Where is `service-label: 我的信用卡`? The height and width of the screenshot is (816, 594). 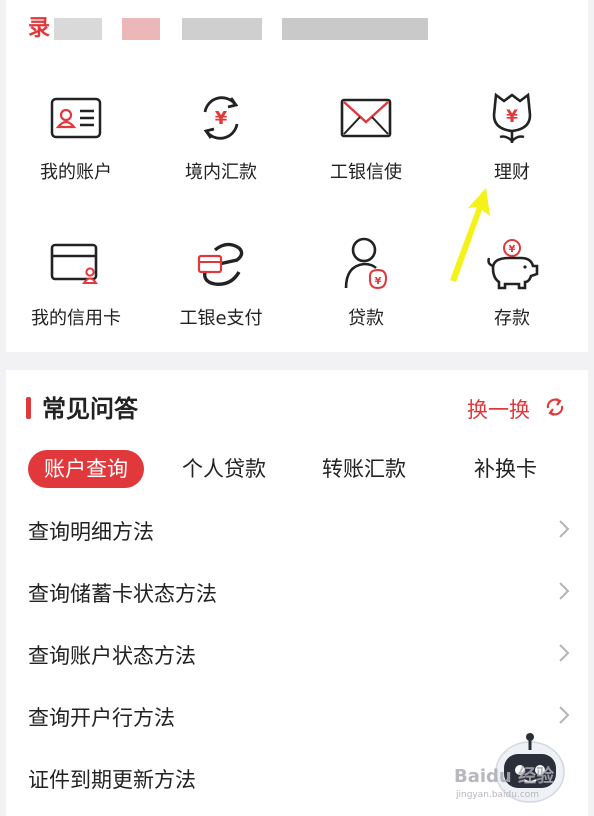 service-label: 我的信用卡 is located at coordinates (76, 318).